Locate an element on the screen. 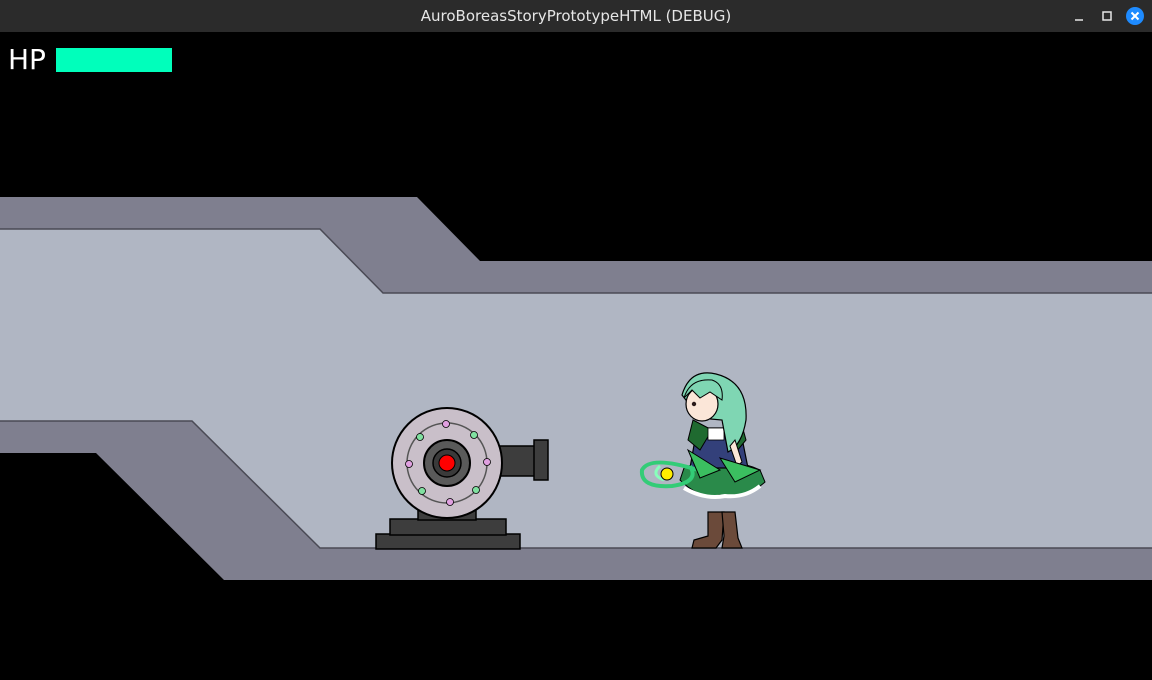 This screenshot has width=1152, height=680. window-titlebar: AuroBoreasStoryPrototypeHTML (DEBUG) is located at coordinates (576, 16).